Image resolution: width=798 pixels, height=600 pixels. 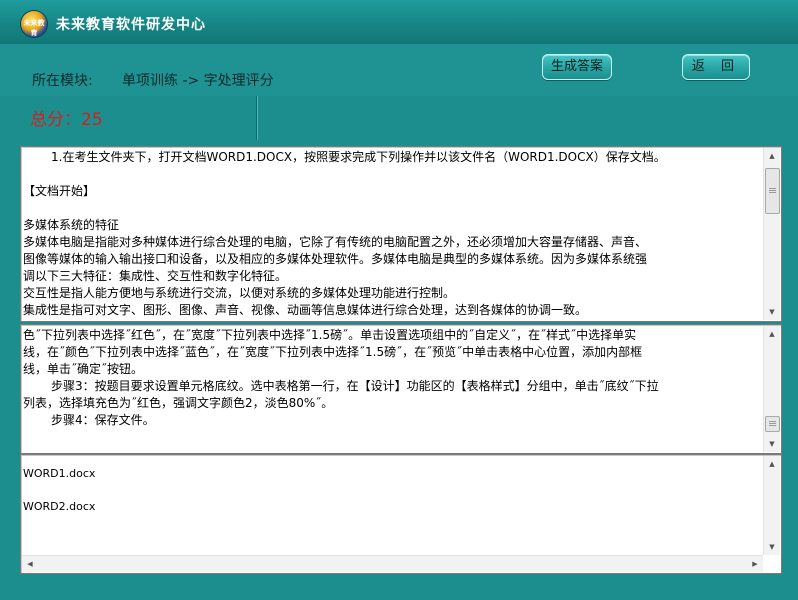 I want to click on total-score: 总分：25, so click(x=66, y=120).